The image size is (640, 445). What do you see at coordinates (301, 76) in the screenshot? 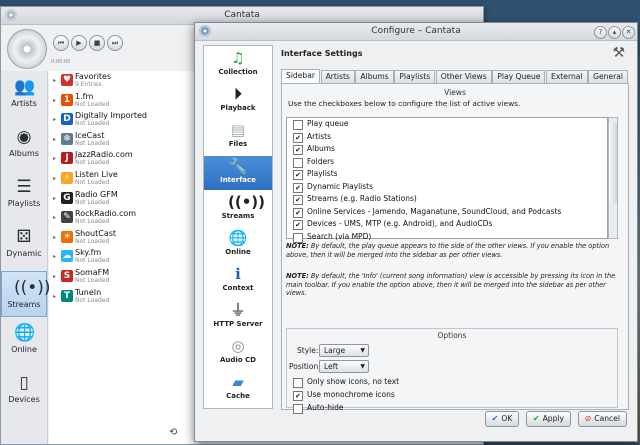
I see `tab-sidebar: Sidebar` at bounding box center [301, 76].